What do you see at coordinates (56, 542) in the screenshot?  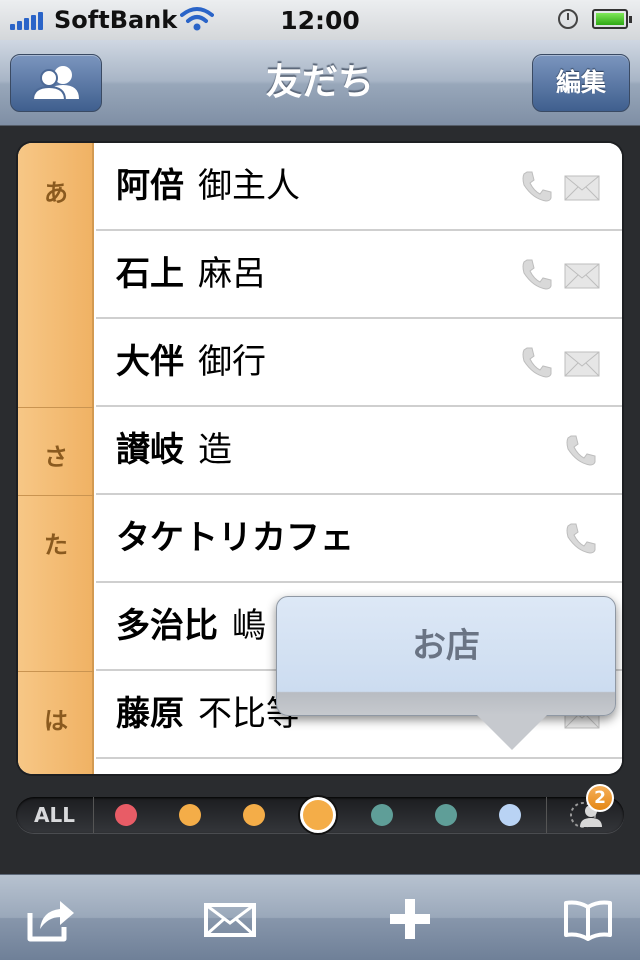 I see `section-header-ta: た` at bounding box center [56, 542].